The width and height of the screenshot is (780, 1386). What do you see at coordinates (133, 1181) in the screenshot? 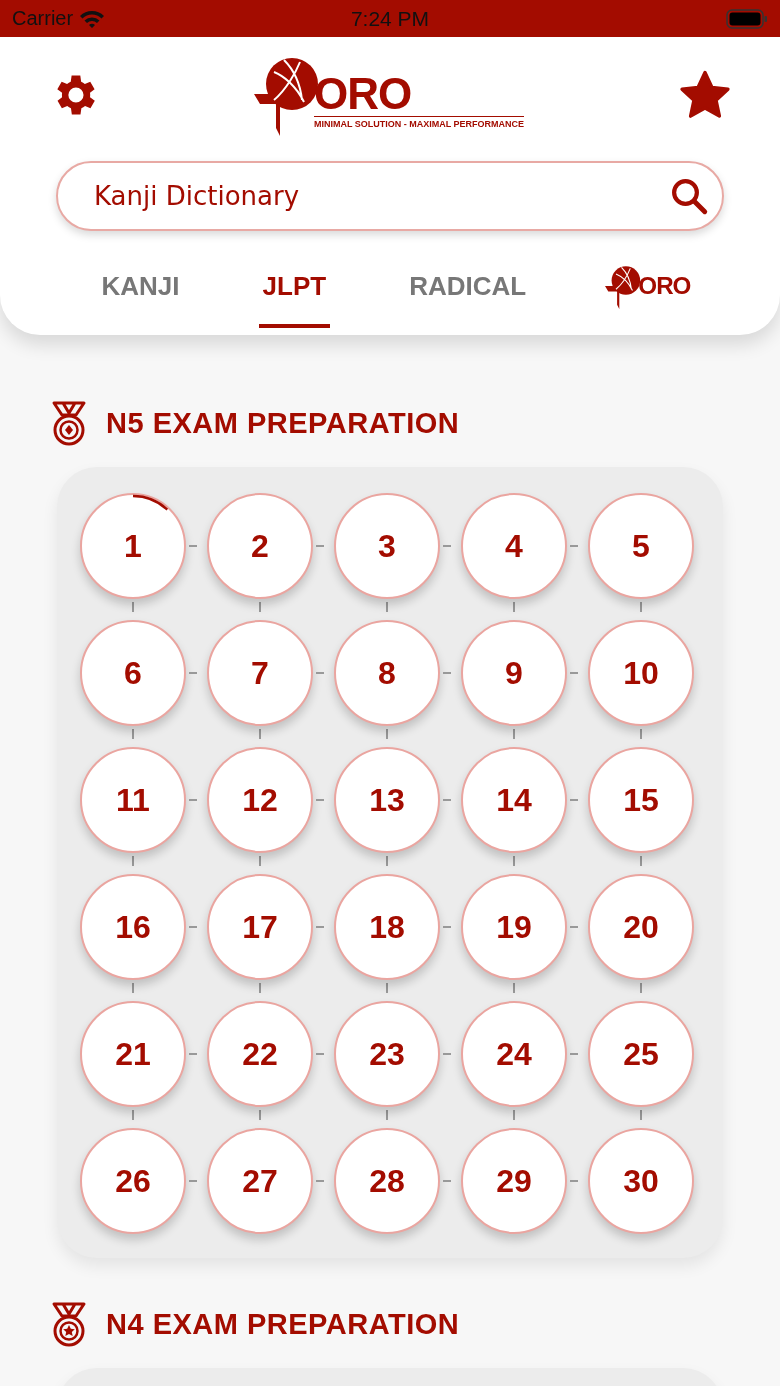
I see `lesson-button: 26` at bounding box center [133, 1181].